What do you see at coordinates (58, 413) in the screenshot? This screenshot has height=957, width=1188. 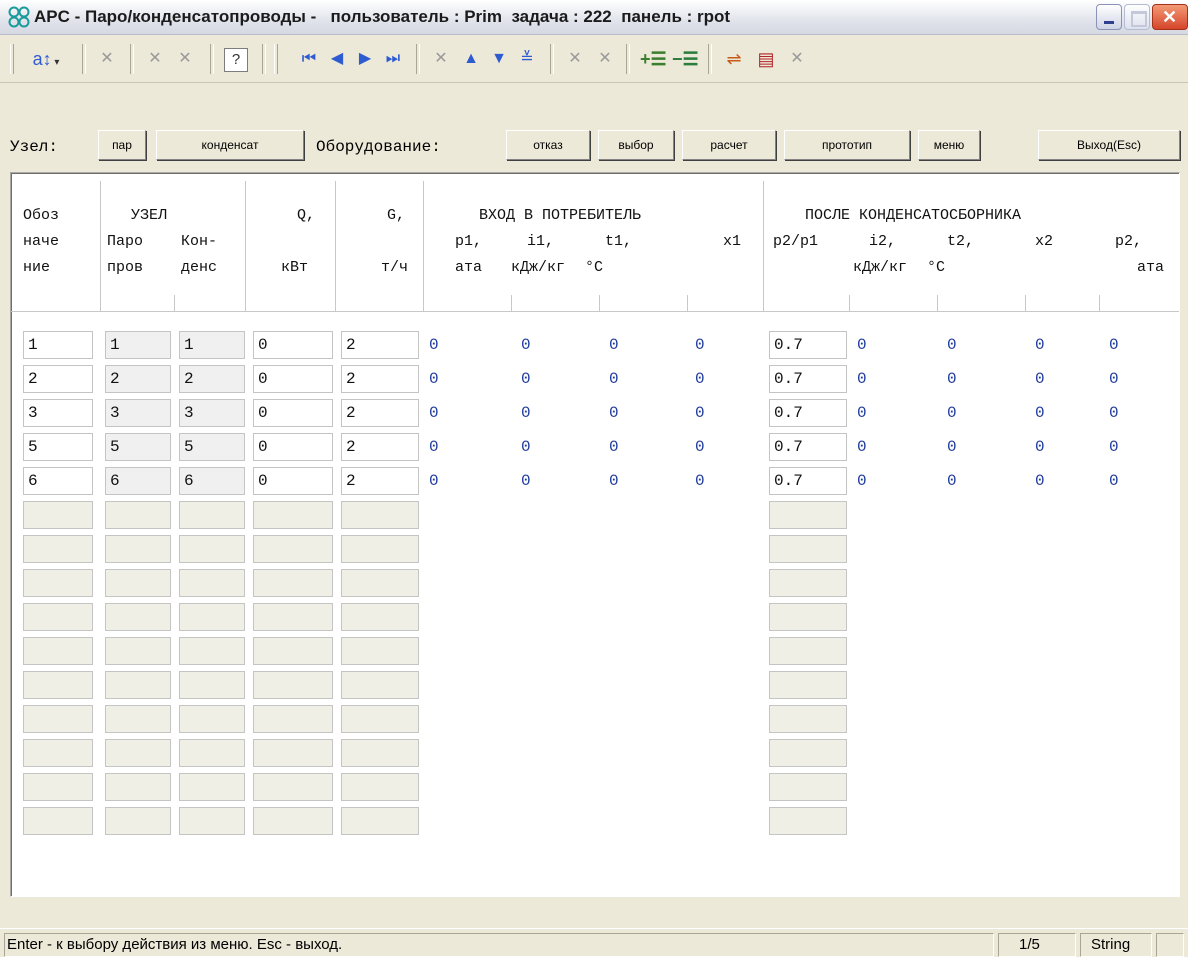 I see `oboz-cell: 3` at bounding box center [58, 413].